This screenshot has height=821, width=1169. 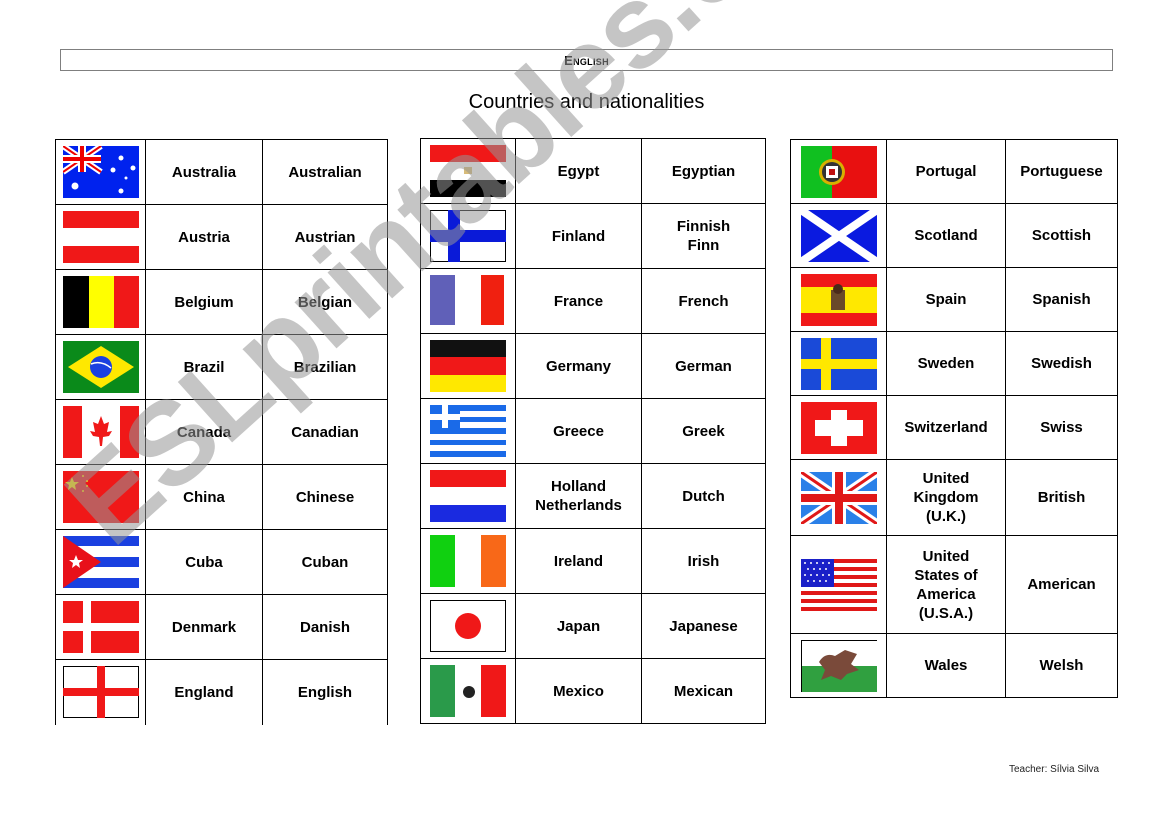 I want to click on table-row: China Chinese, so click(x=221, y=497).